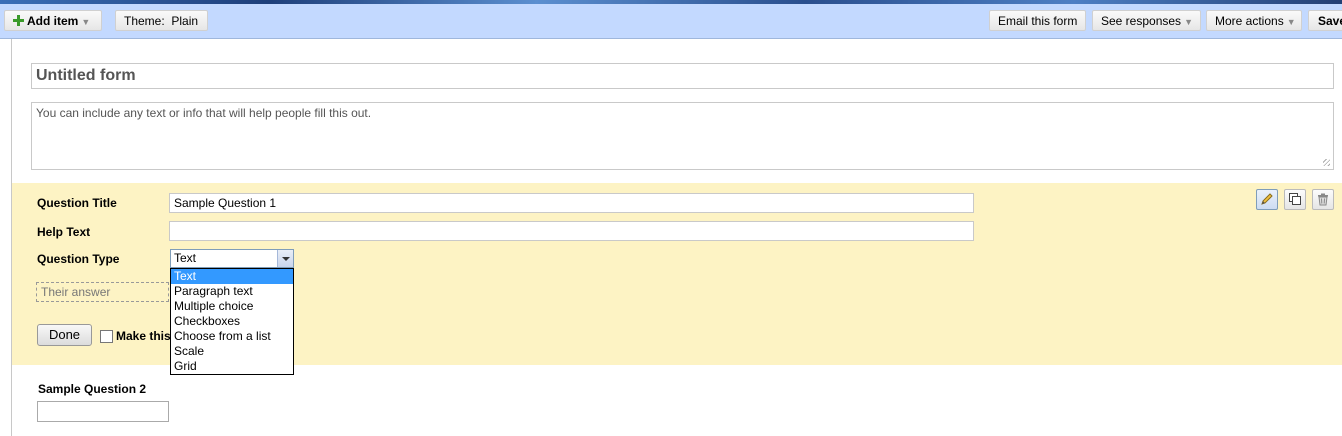  Describe the element at coordinates (106, 336) in the screenshot. I see `required-checkbox` at that location.